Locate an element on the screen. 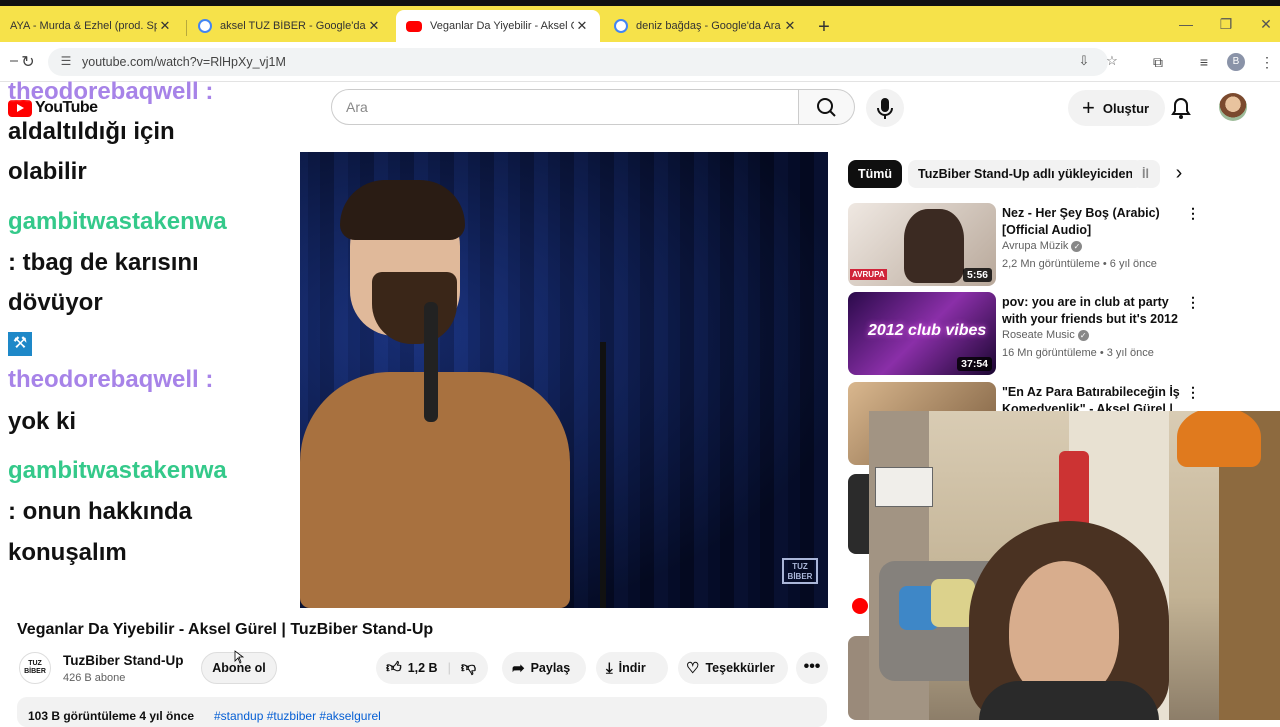  chip-from-uploader: TuzBiber Stand-Up adlı yükleyiciden is located at coordinates (1026, 174).